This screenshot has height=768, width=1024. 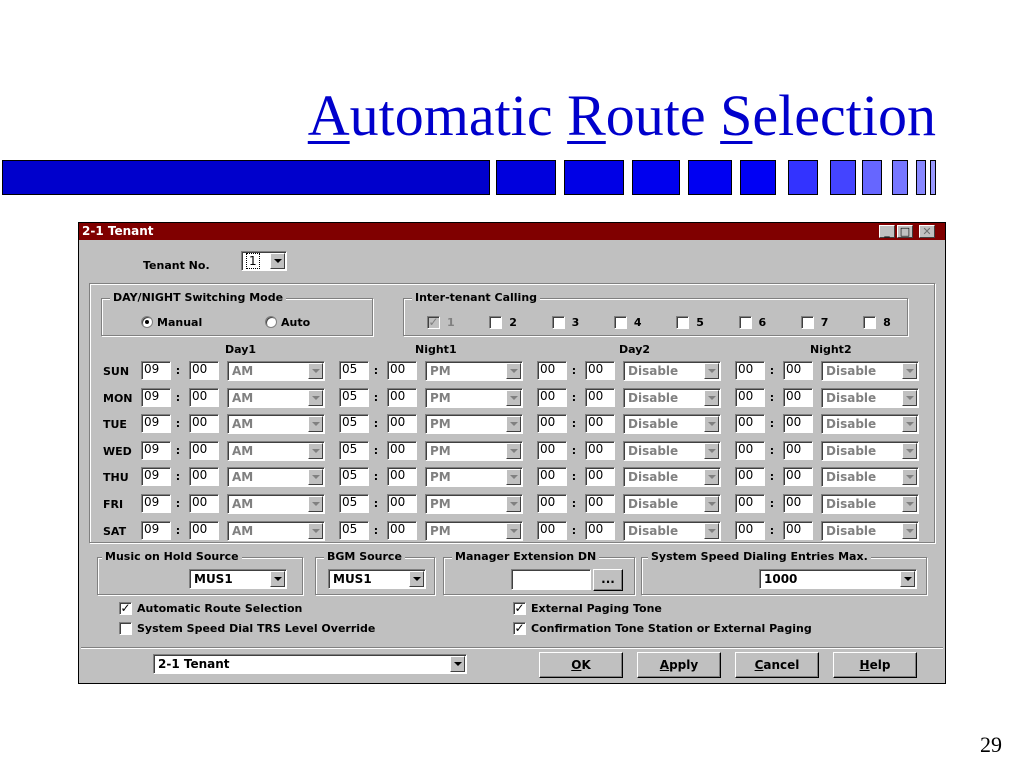 I want to click on speed-select: 1000, so click(x=838, y=579).